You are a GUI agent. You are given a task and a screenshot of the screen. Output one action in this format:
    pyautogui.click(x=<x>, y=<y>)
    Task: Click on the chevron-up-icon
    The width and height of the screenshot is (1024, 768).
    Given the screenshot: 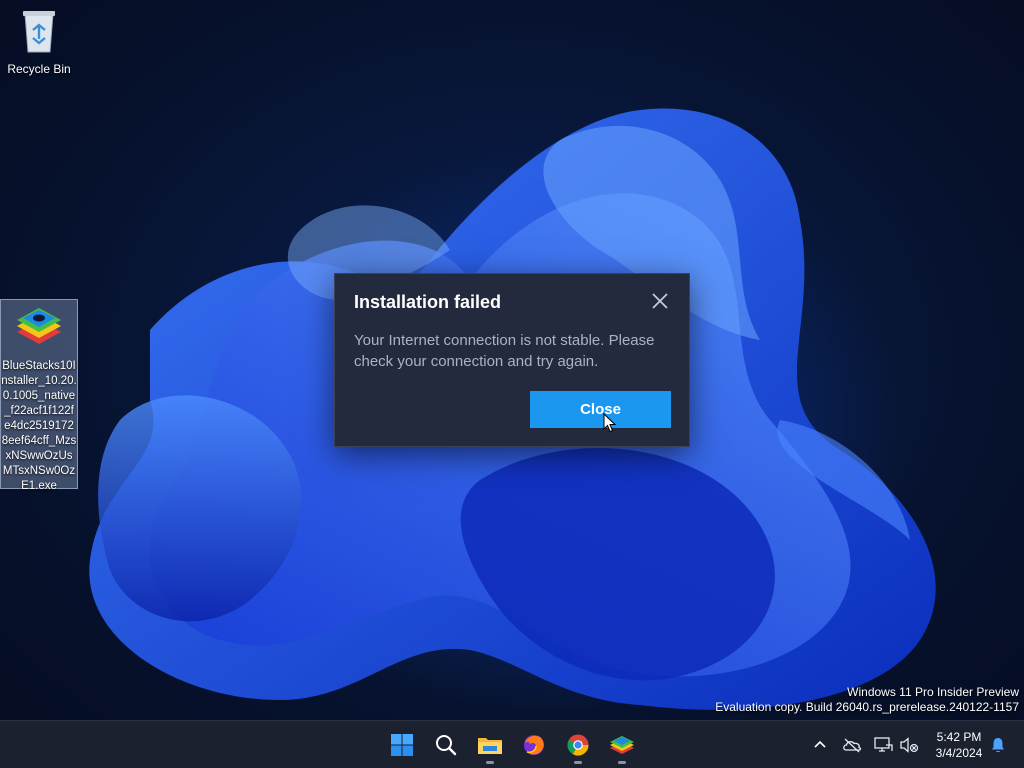 What is the action you would take?
    pyautogui.click(x=820, y=745)
    